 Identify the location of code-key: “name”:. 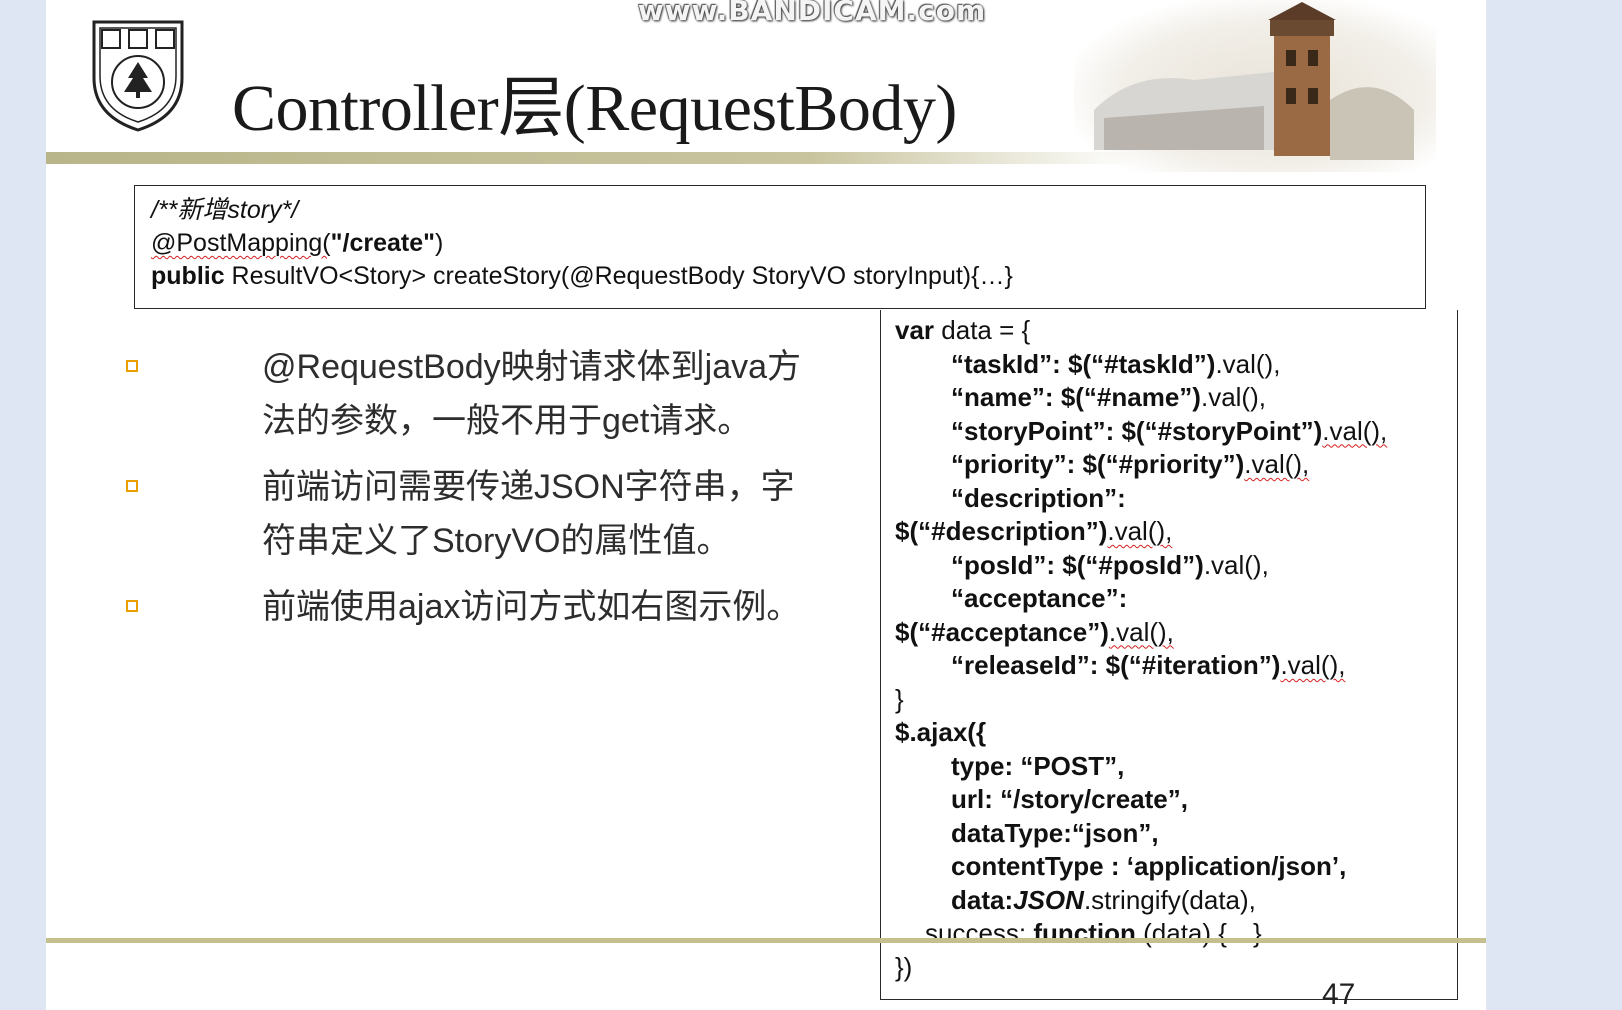
(1002, 397).